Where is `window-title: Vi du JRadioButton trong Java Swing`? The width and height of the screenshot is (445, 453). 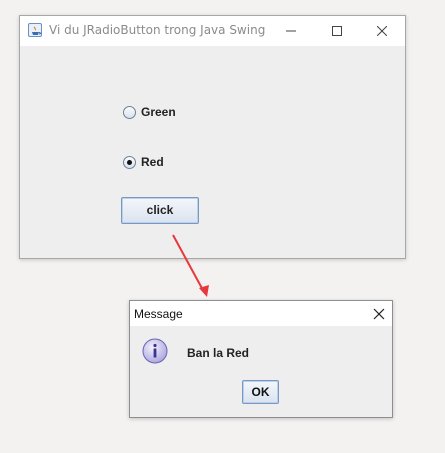
window-title: Vi du JRadioButton trong Java Swing is located at coordinates (157, 30).